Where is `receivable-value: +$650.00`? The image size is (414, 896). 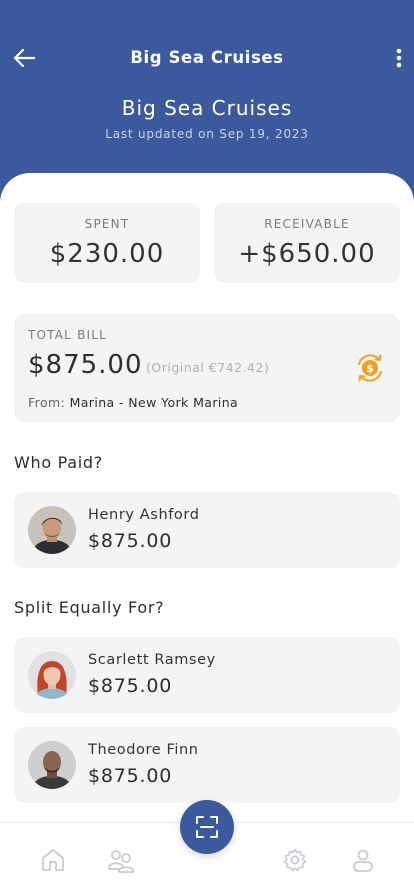
receivable-value: +$650.00 is located at coordinates (307, 254).